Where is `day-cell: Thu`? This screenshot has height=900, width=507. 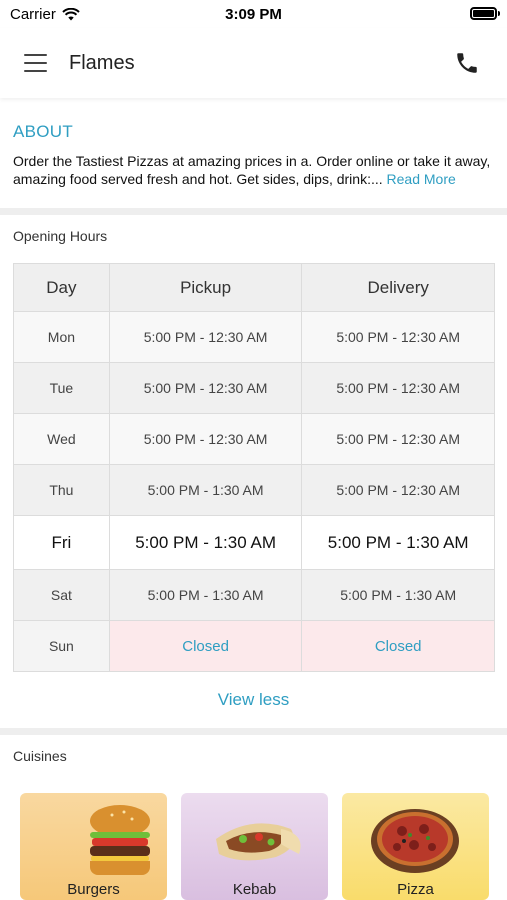
day-cell: Thu is located at coordinates (61, 490).